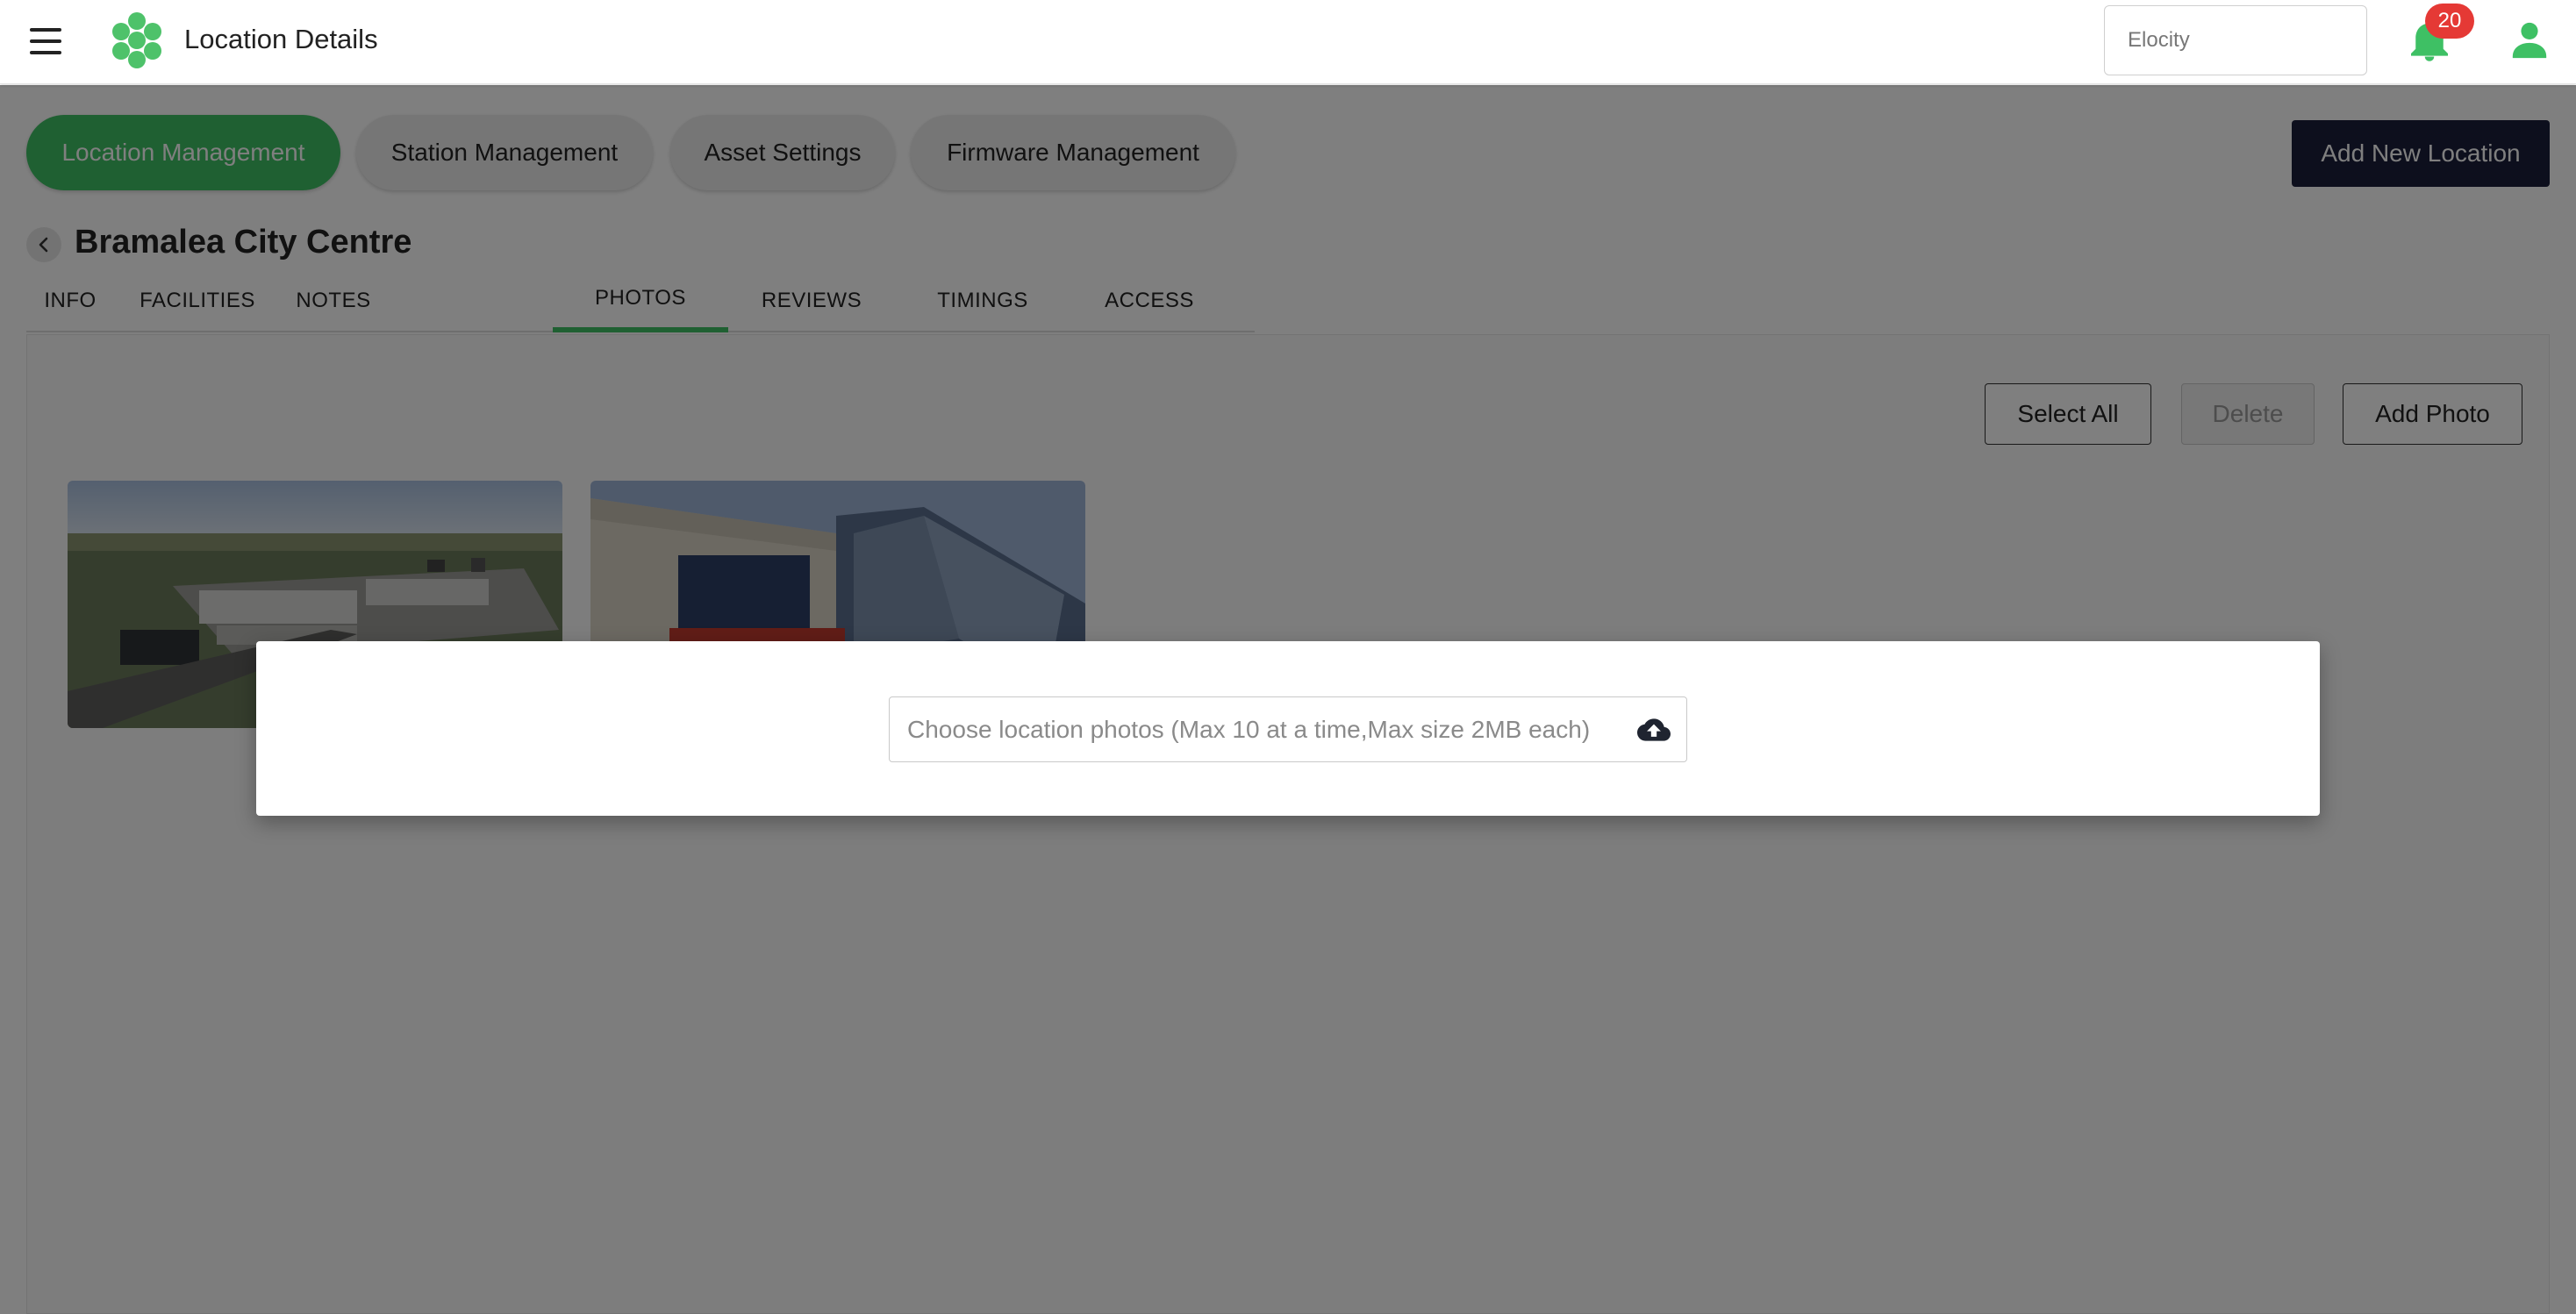  What do you see at coordinates (2449, 21) in the screenshot?
I see `notification-badge: 20` at bounding box center [2449, 21].